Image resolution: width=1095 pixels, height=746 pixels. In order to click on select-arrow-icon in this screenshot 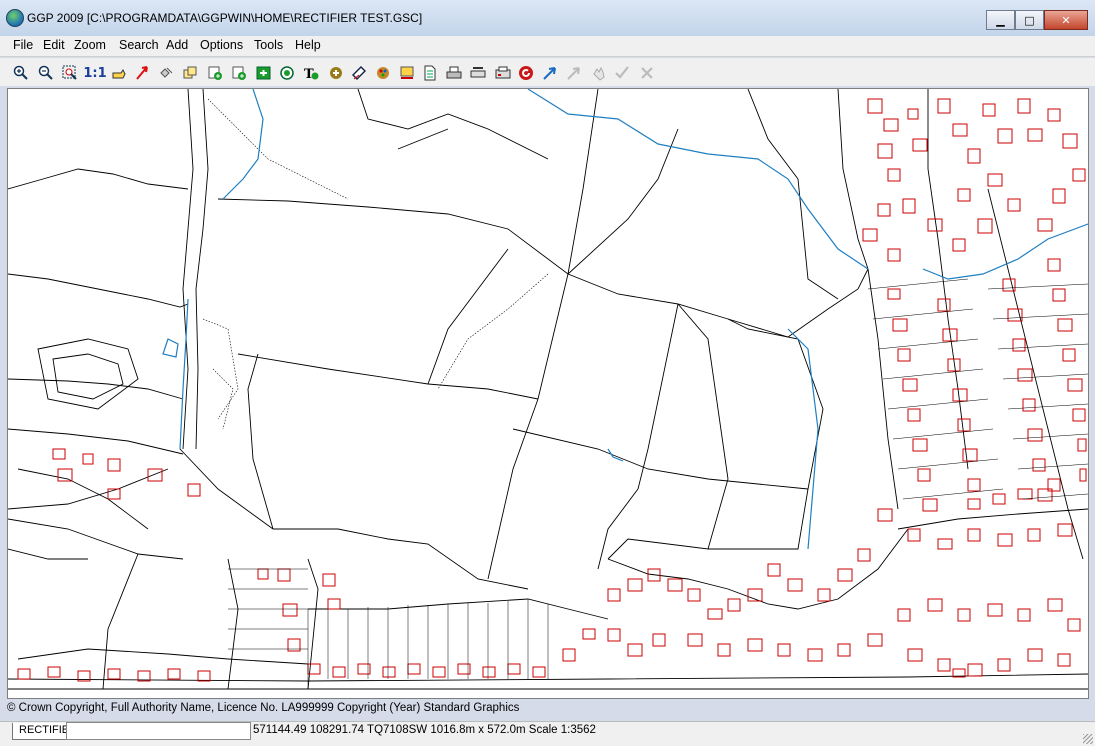, I will do `click(142, 73)`.